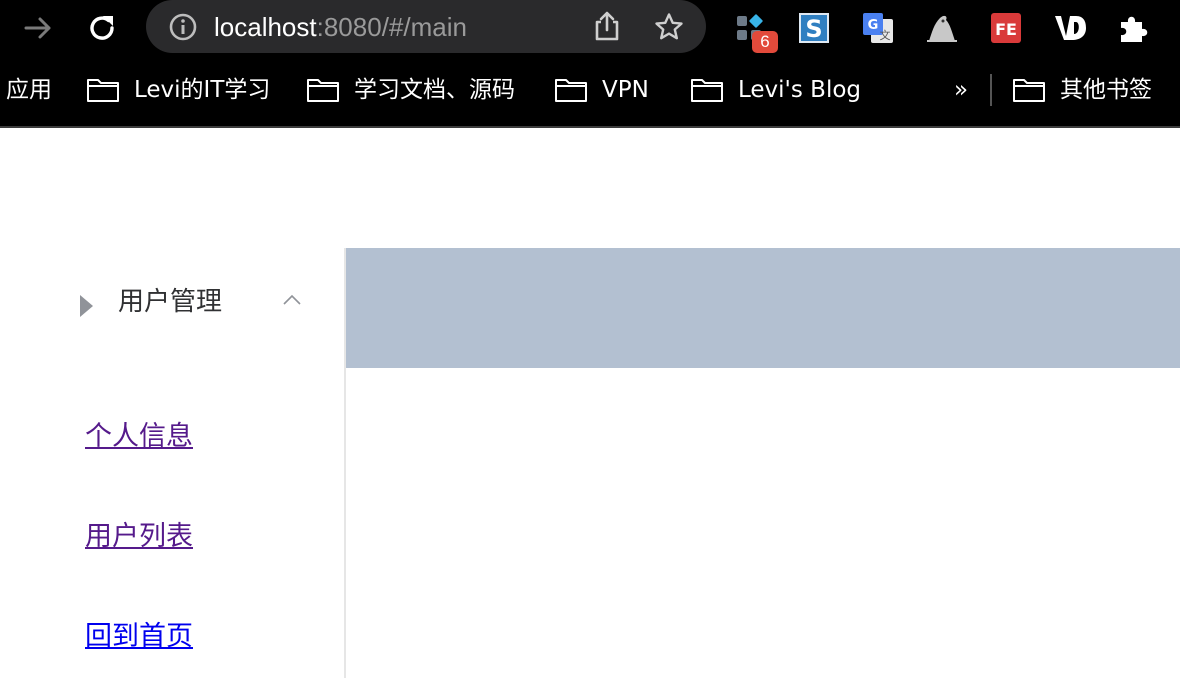 The height and width of the screenshot is (678, 1180). I want to click on seal-extension-icon, so click(942, 28).